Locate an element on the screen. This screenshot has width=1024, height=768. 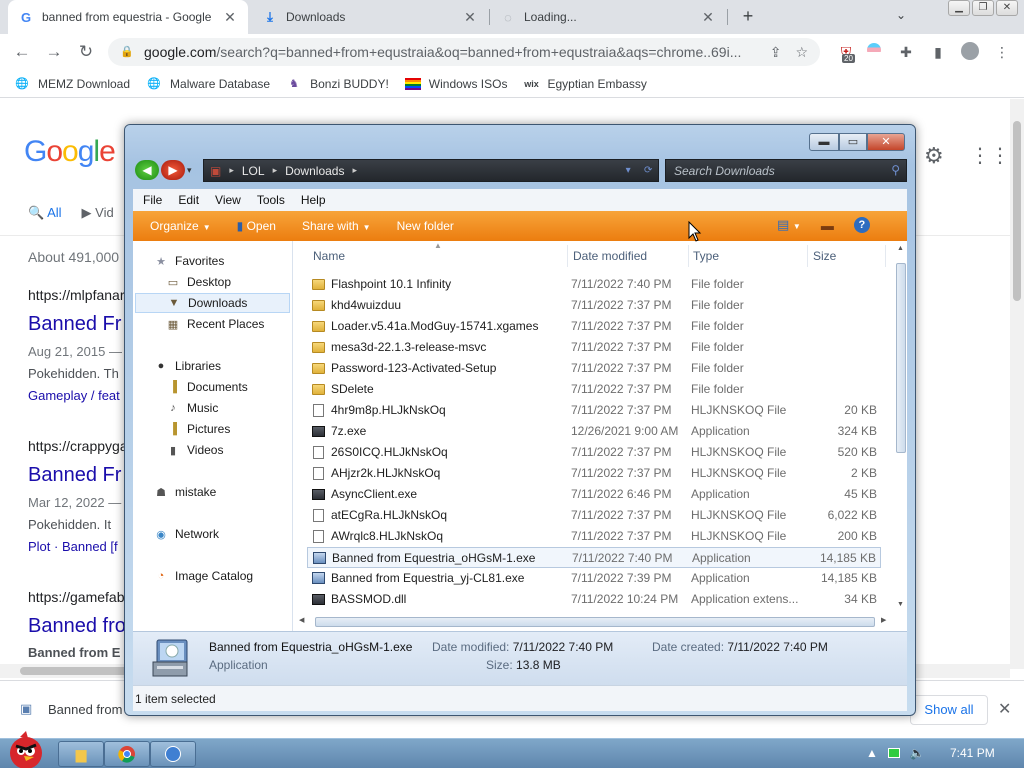
file-row: SDelete 7/11/2022 7:37 PM File folder is located at coordinates (594, 389).